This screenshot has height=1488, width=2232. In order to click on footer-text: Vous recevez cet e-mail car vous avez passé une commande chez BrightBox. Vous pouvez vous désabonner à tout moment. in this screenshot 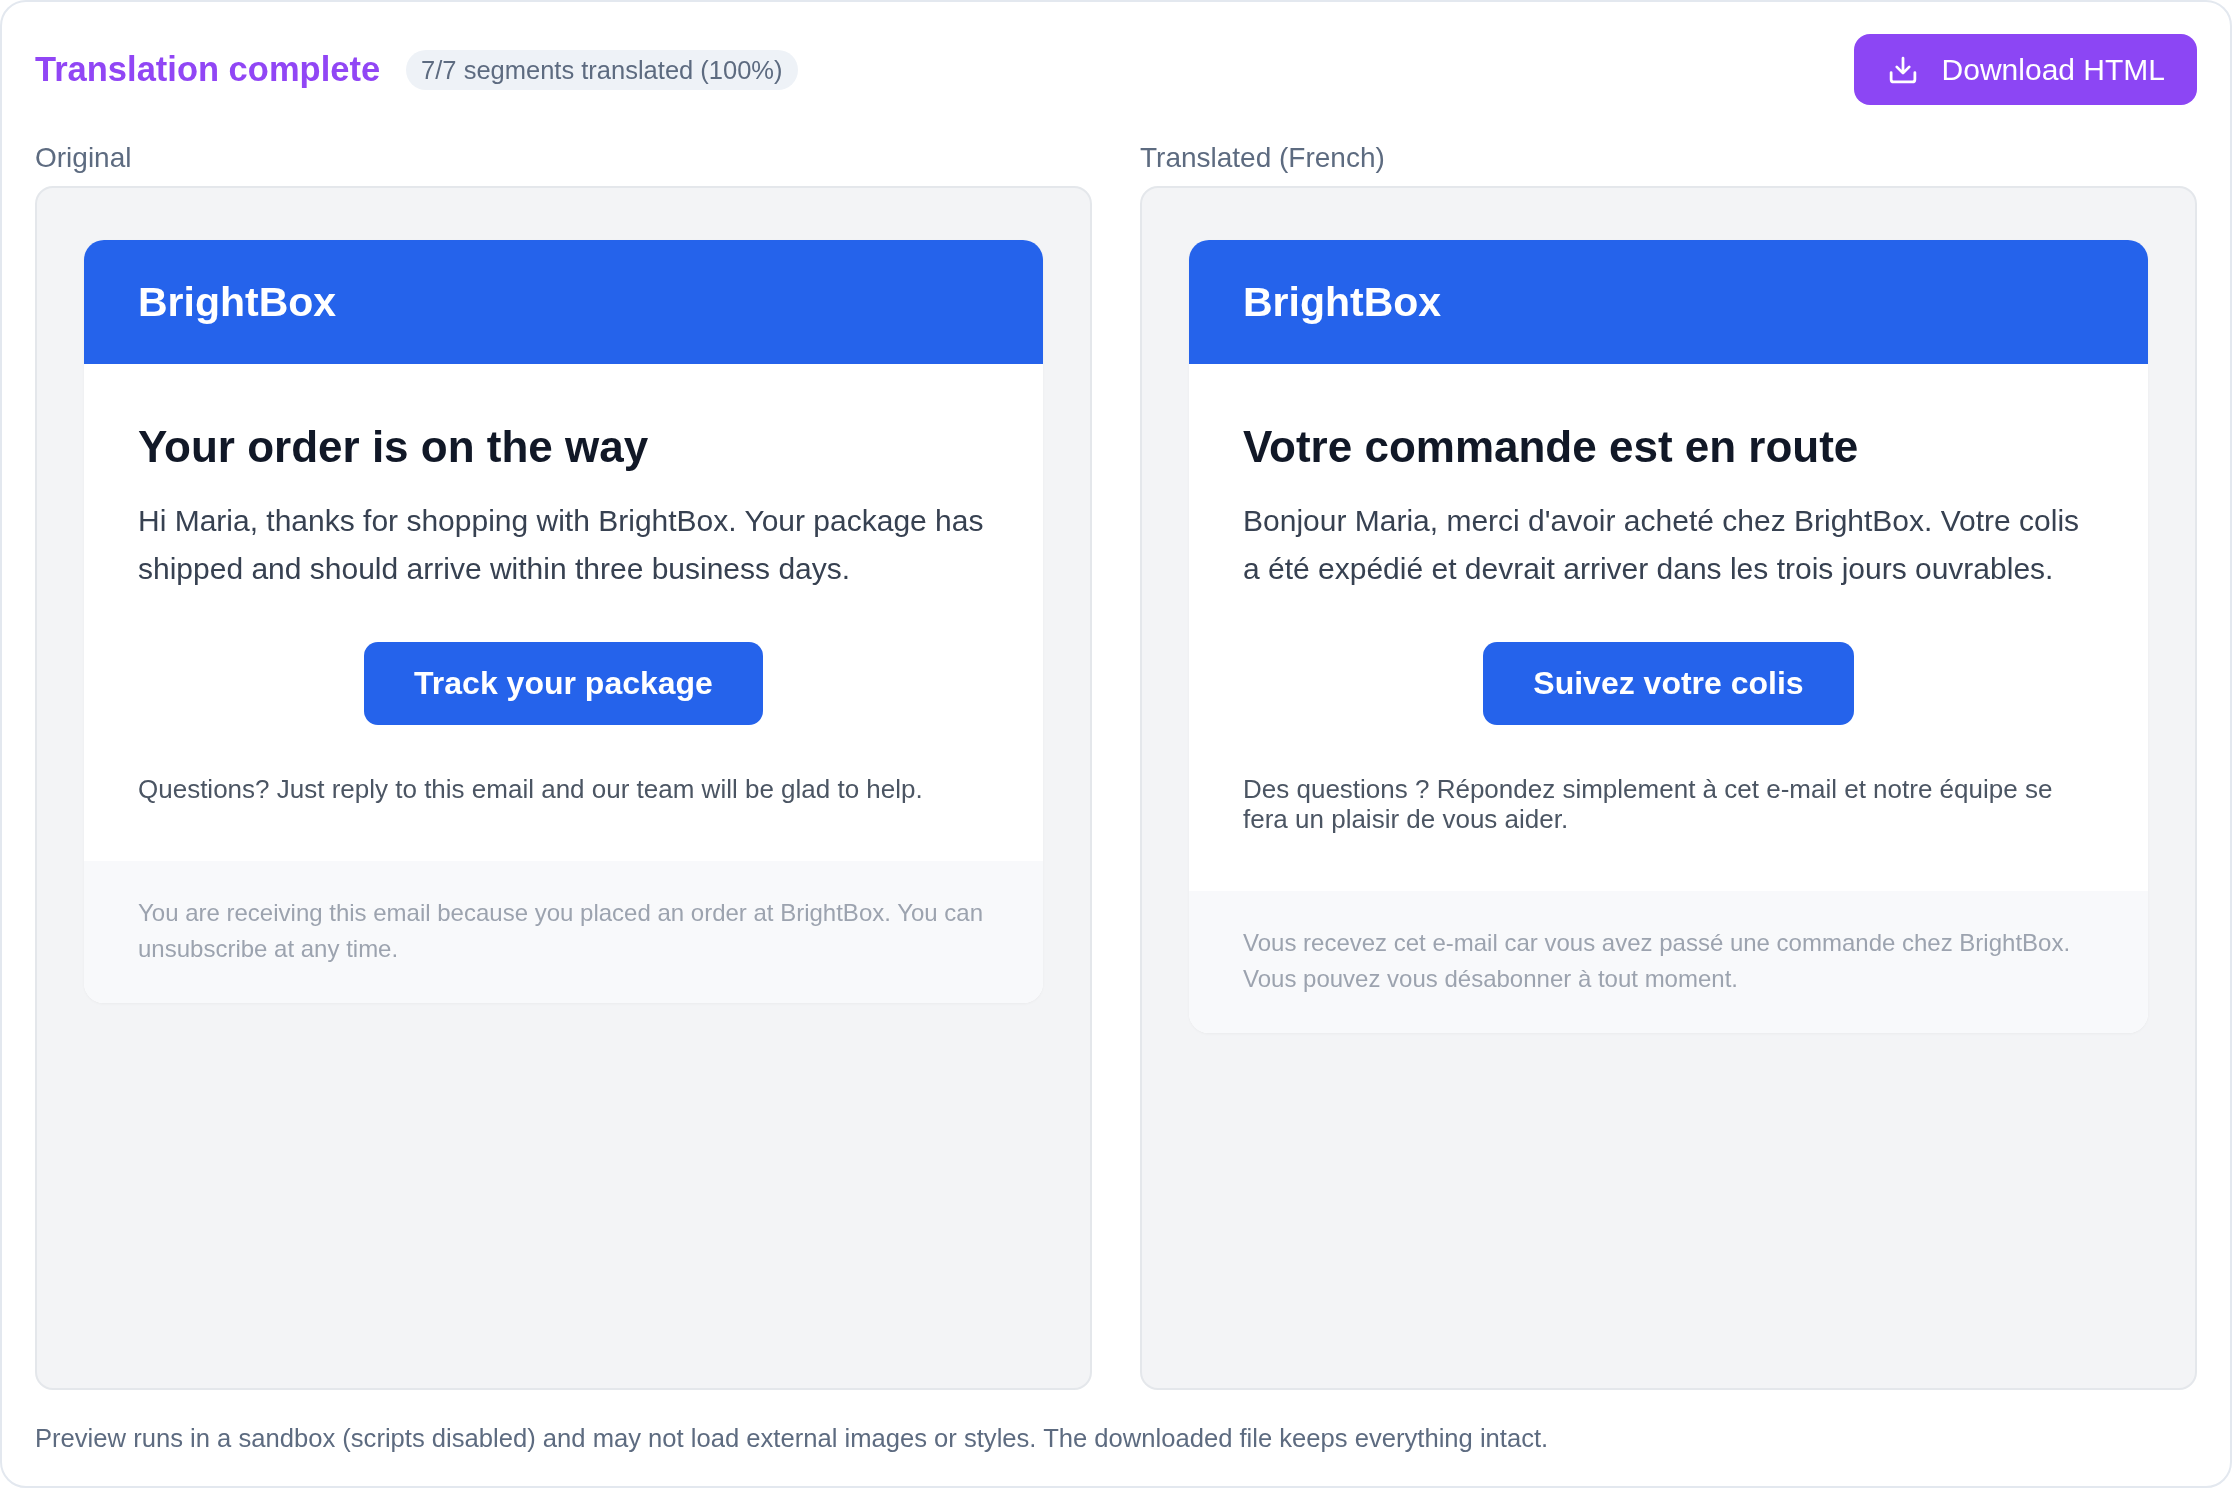, I will do `click(1657, 961)`.